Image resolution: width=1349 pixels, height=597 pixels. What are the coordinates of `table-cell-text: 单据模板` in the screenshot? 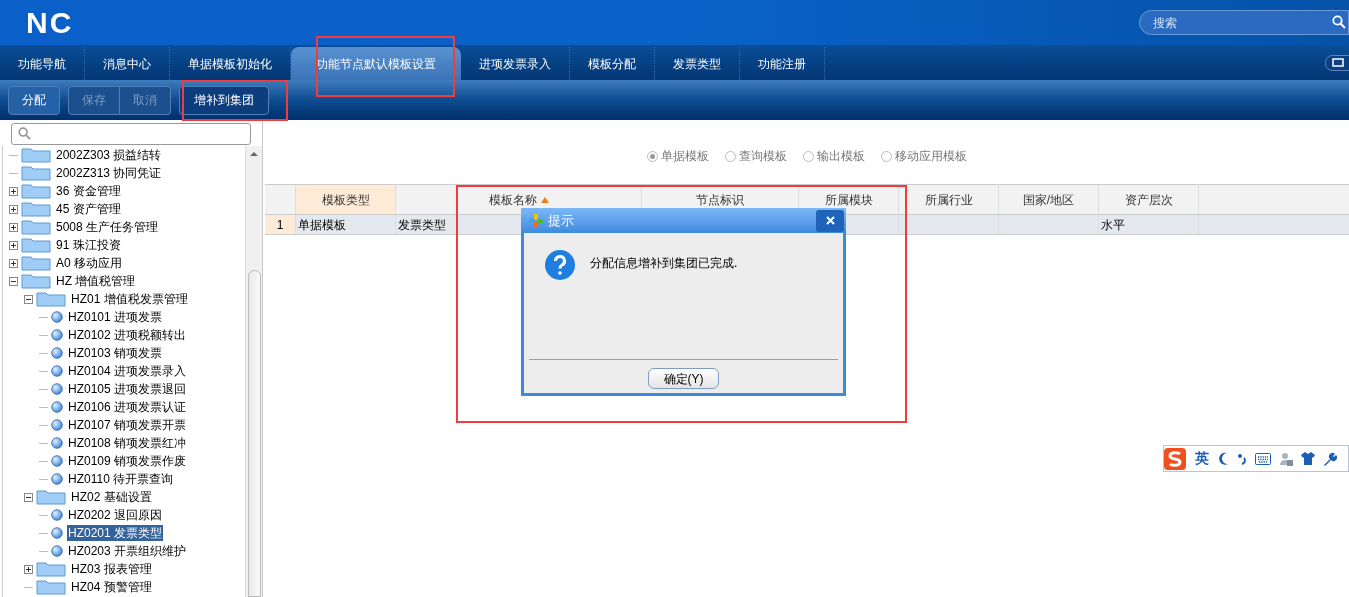 It's located at (322, 225).